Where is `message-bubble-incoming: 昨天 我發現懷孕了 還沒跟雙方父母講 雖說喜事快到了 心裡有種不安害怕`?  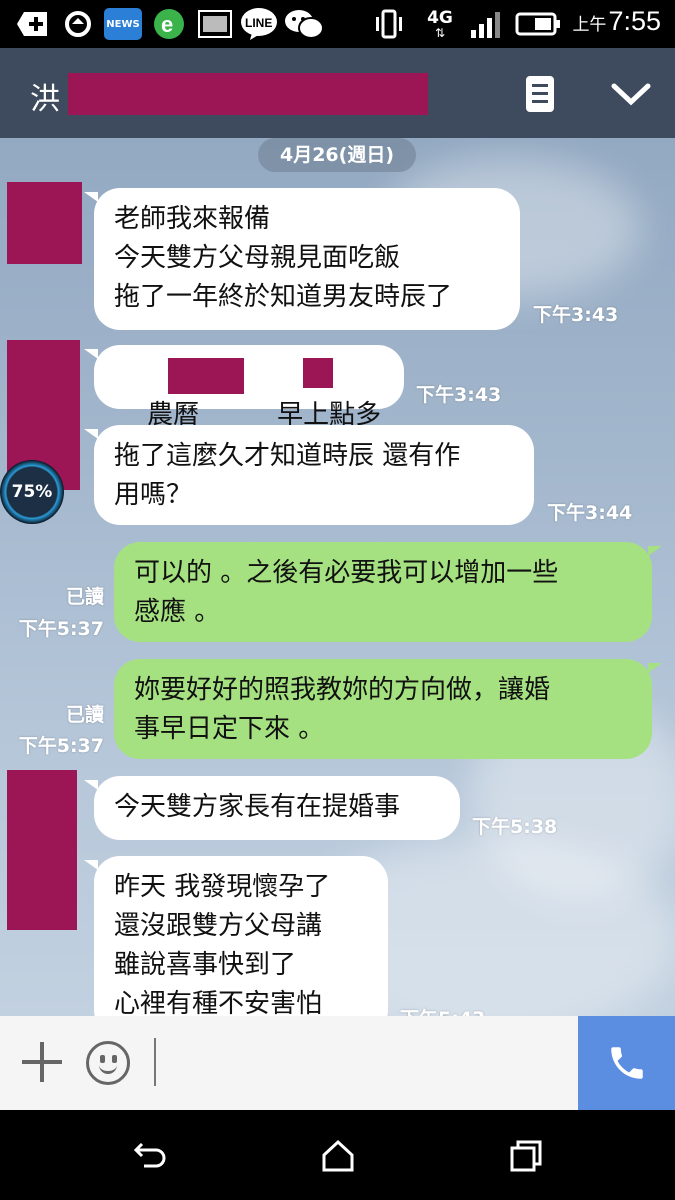
message-bubble-incoming: 昨天 我發現懷孕了 還沒跟雙方父母講 雖說喜事快到了 心裡有種不安害怕 is located at coordinates (236, 936).